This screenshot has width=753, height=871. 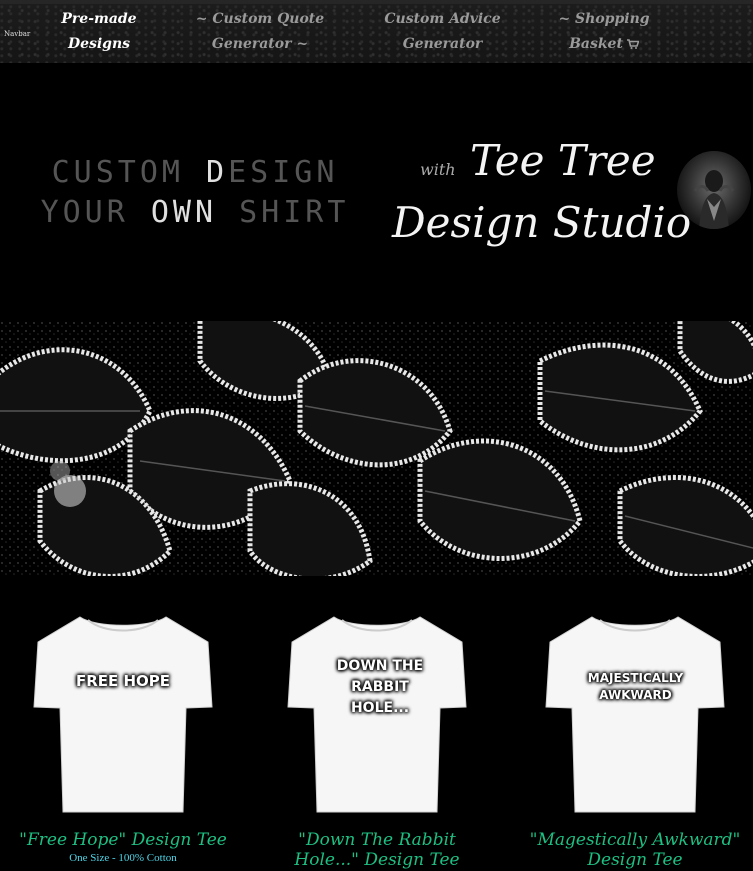 I want to click on product-title-line1: "Free Hope" Design Tee, so click(x=123, y=840).